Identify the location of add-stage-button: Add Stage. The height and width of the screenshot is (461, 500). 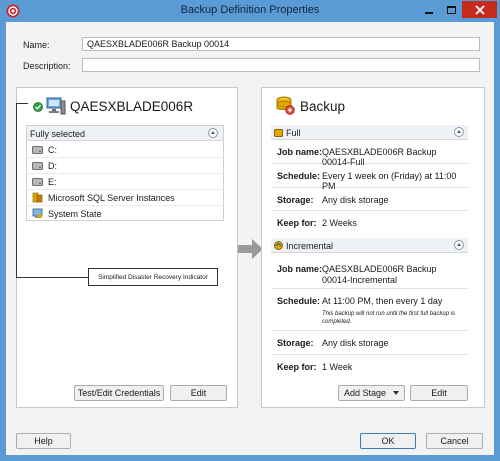
(371, 393).